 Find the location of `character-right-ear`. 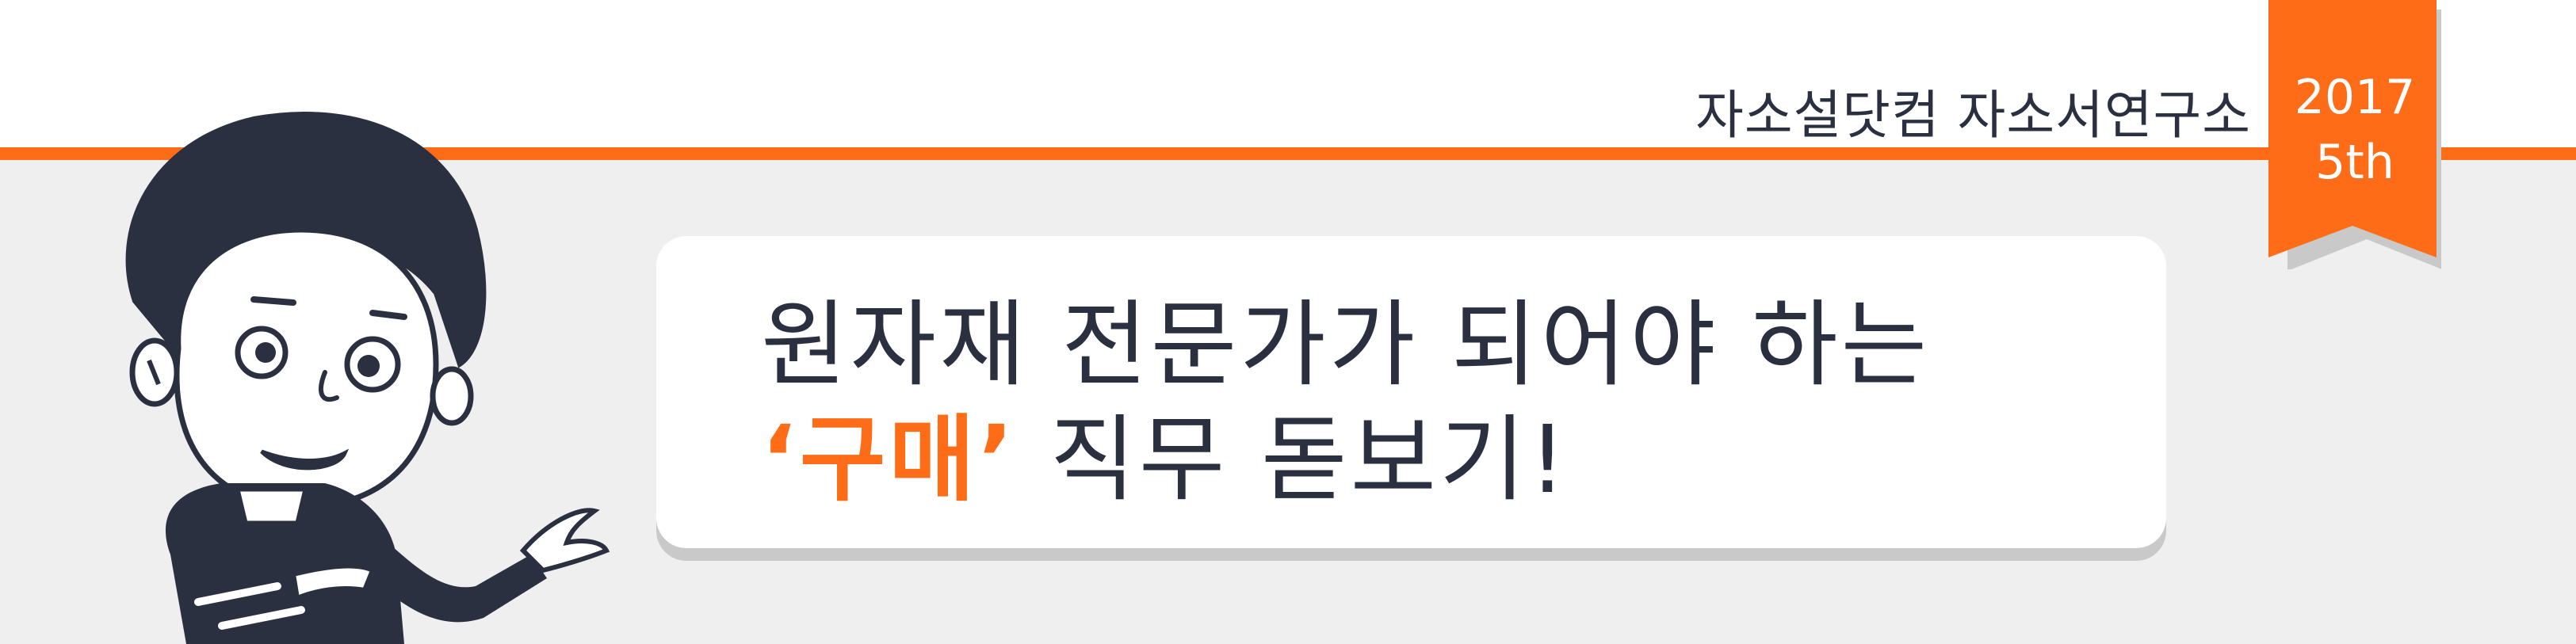

character-right-ear is located at coordinates (452, 396).